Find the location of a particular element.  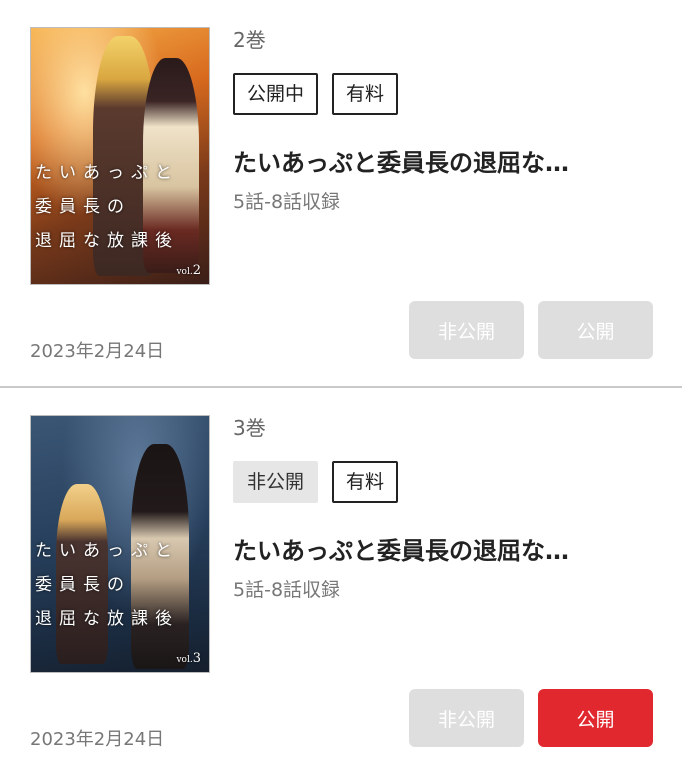

cover-vol-number: 3 is located at coordinates (196, 658).